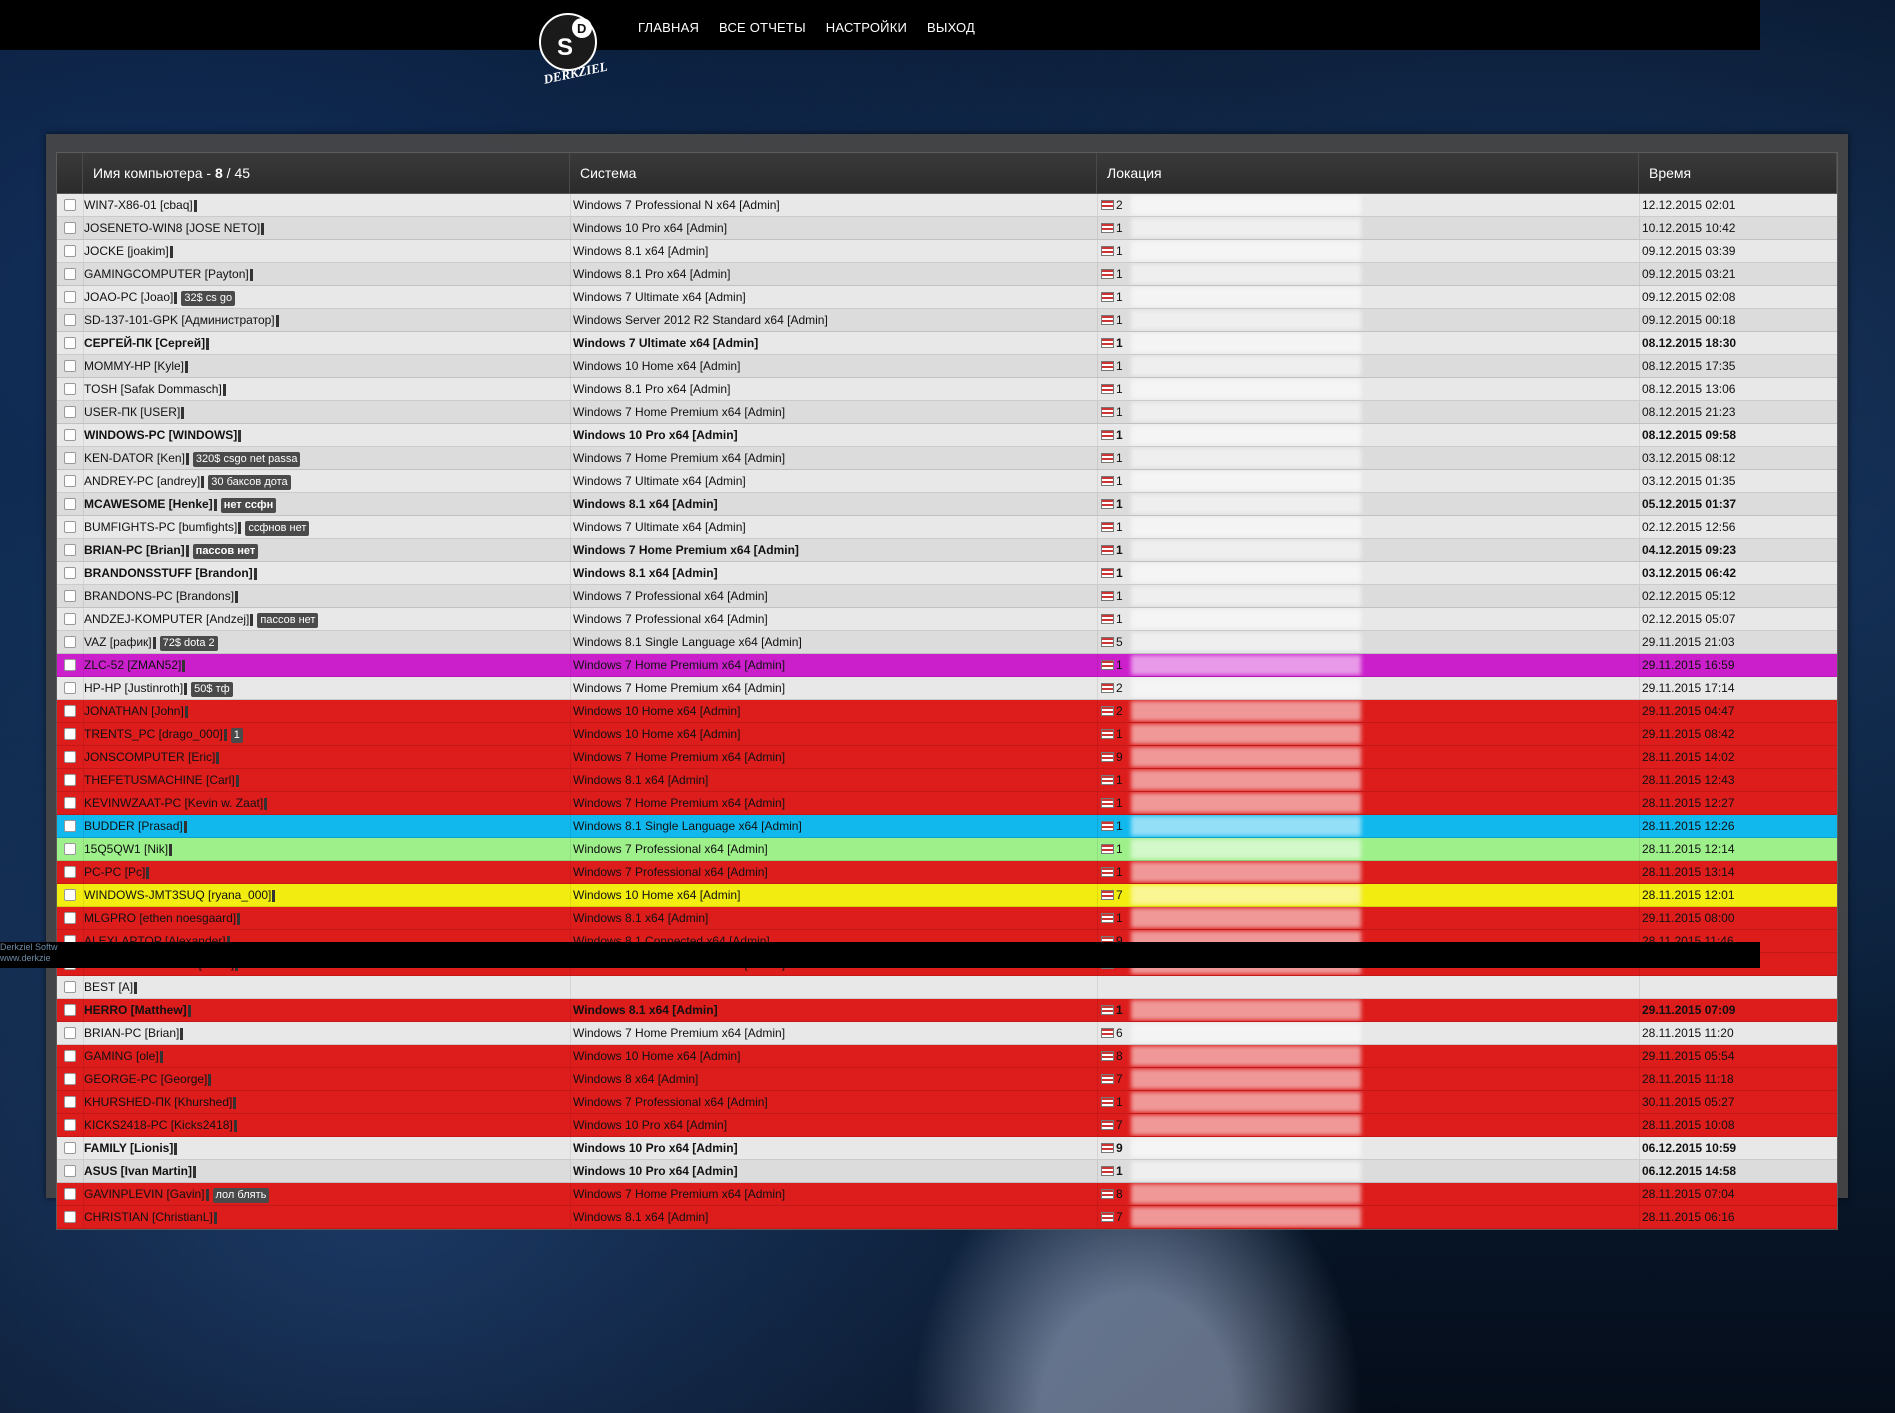 This screenshot has height=1413, width=1895. What do you see at coordinates (144, 343) in the screenshot?
I see `computer-name: СЕРГЕЙ-ПК [Сергей]` at bounding box center [144, 343].